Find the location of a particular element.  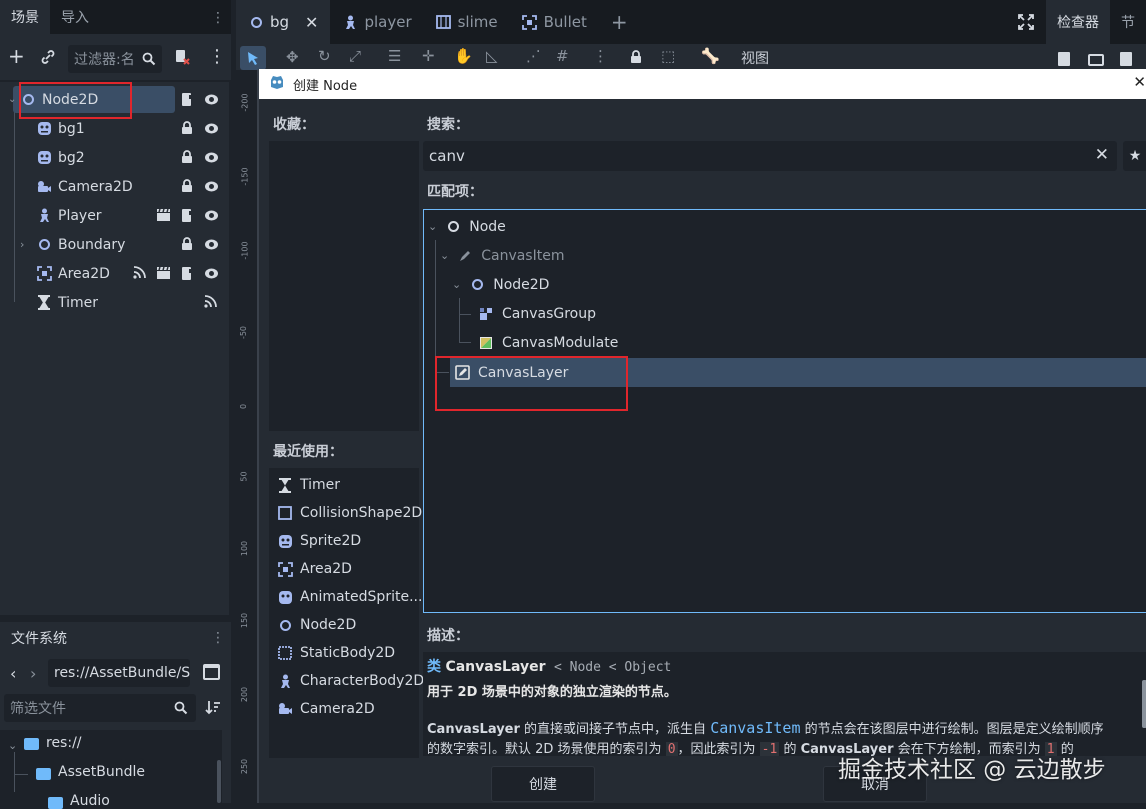

tab-scene-bullet: Bullet is located at coordinates (554, 22).